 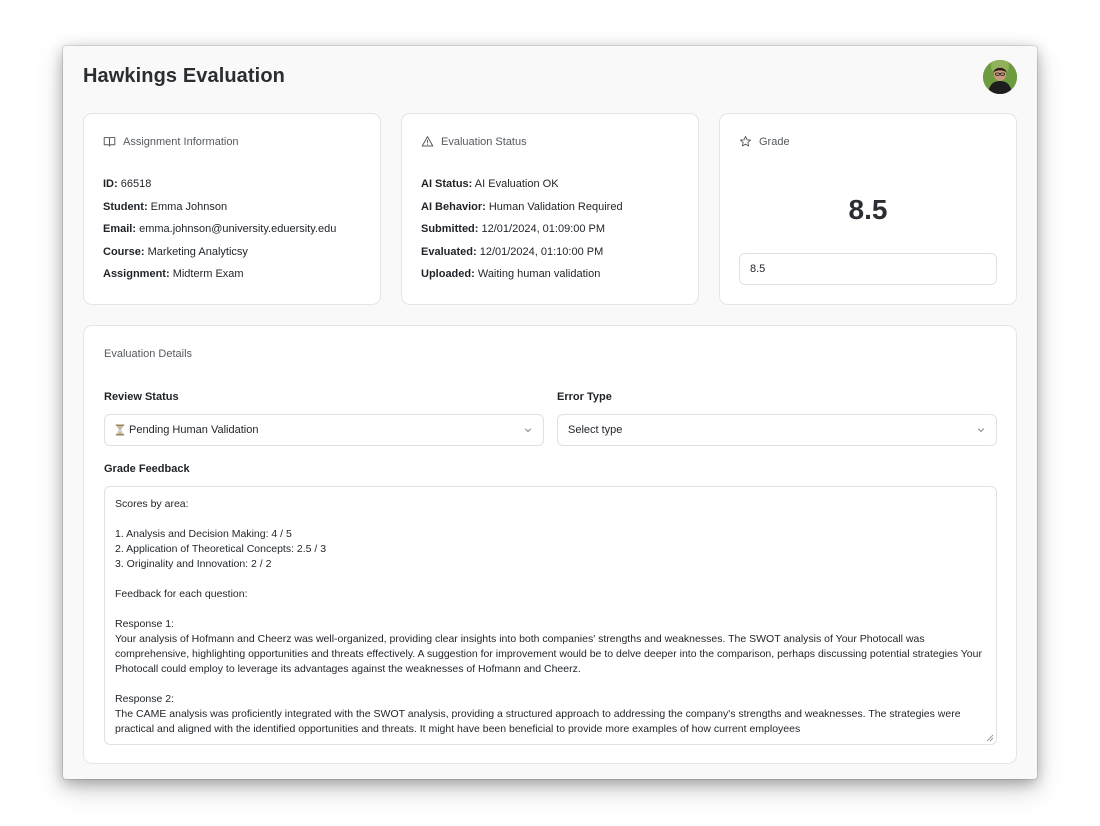 I want to click on info-value: AI Evaluation OK, so click(x=516, y=184).